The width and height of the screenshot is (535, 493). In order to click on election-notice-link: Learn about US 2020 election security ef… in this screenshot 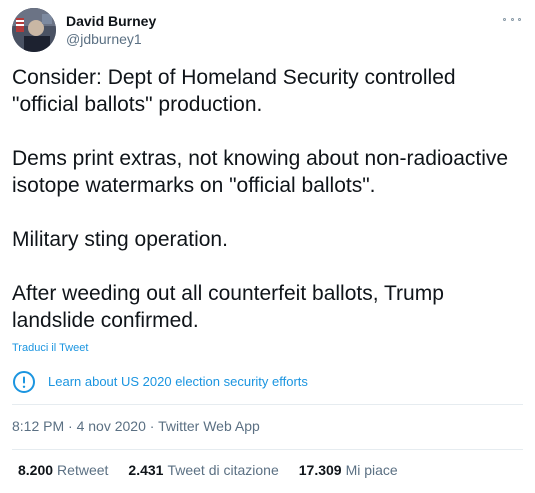, I will do `click(160, 382)`.